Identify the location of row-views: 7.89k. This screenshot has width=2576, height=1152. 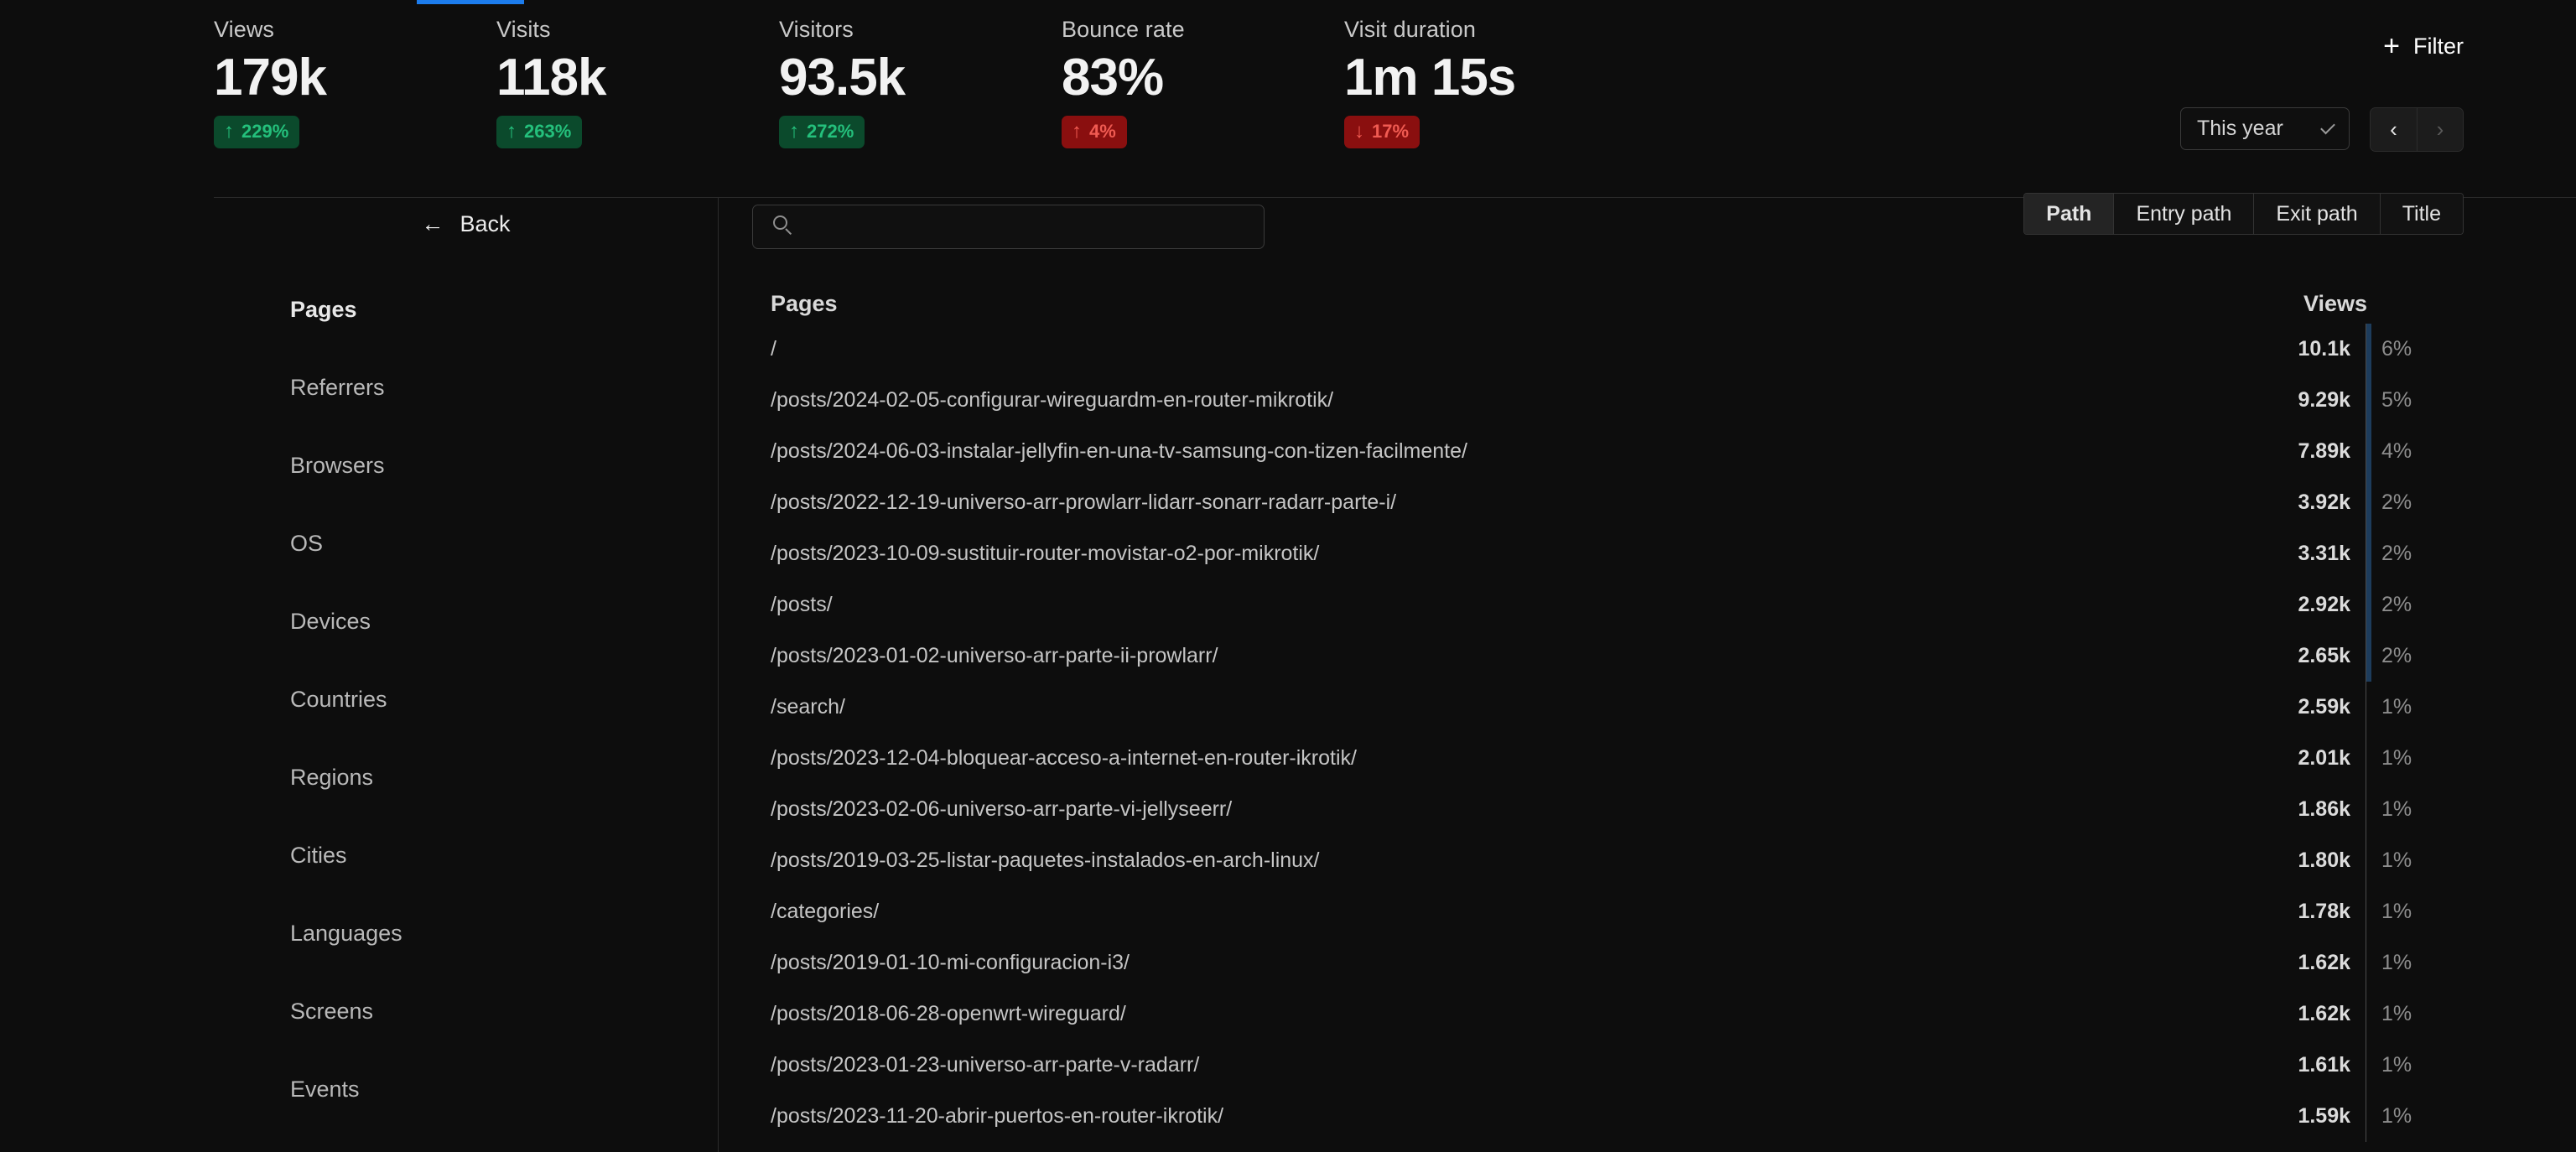
(2324, 451).